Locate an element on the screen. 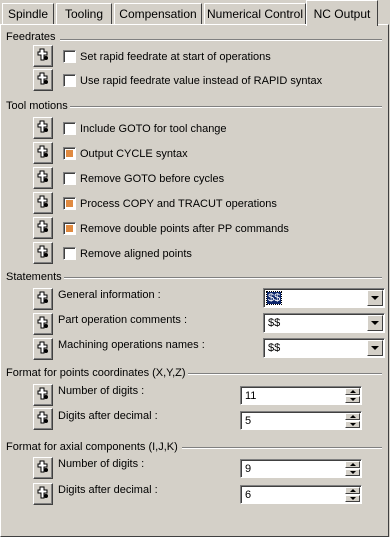 This screenshot has height=537, width=390. tool-motion-option-4: Process COPY and TRACUT operations is located at coordinates (170, 203).